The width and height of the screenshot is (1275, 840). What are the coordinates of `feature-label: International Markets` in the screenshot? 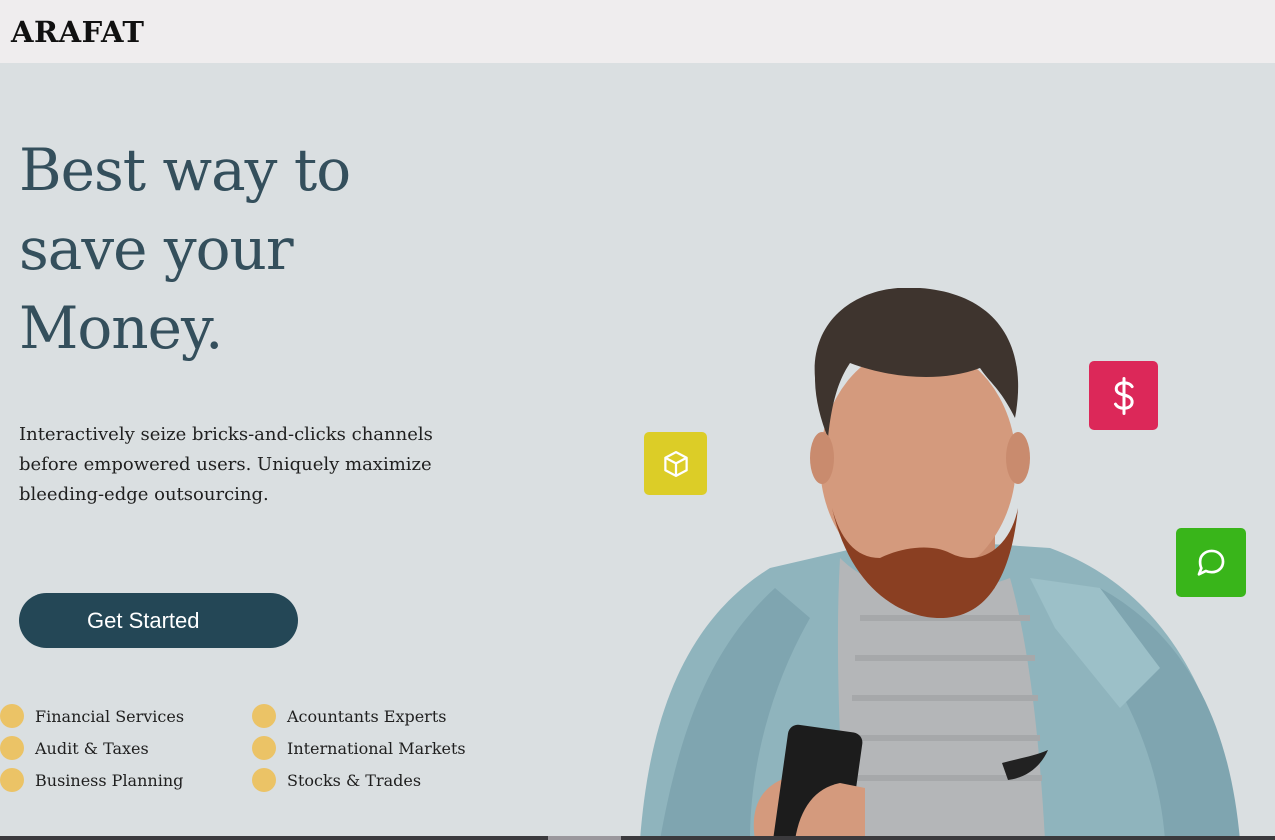 It's located at (376, 748).